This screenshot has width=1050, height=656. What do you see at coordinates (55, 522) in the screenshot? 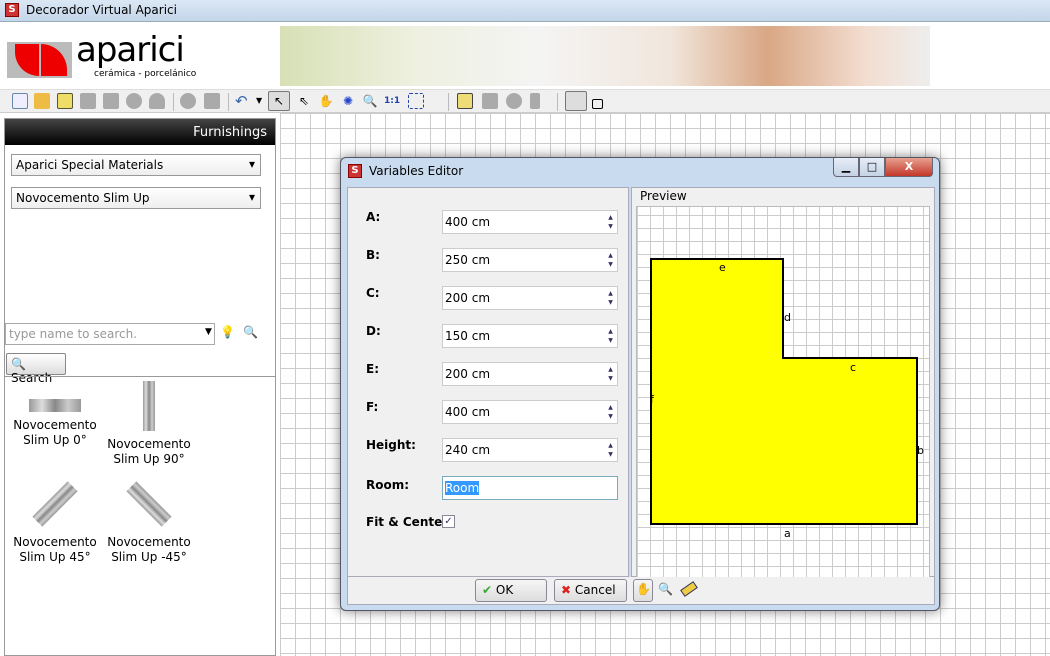
I see `list-item: Novocemento Slim Up 45°` at bounding box center [55, 522].